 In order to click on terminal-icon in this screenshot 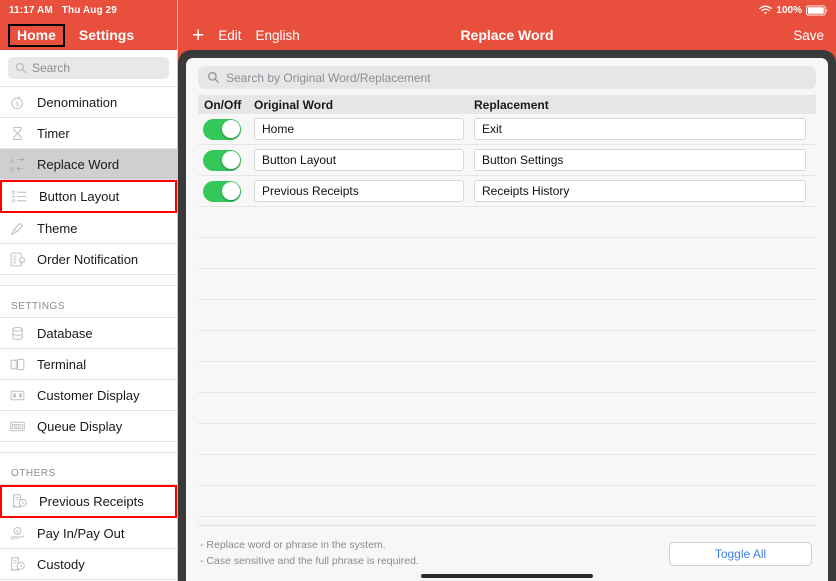, I will do `click(17, 364)`.